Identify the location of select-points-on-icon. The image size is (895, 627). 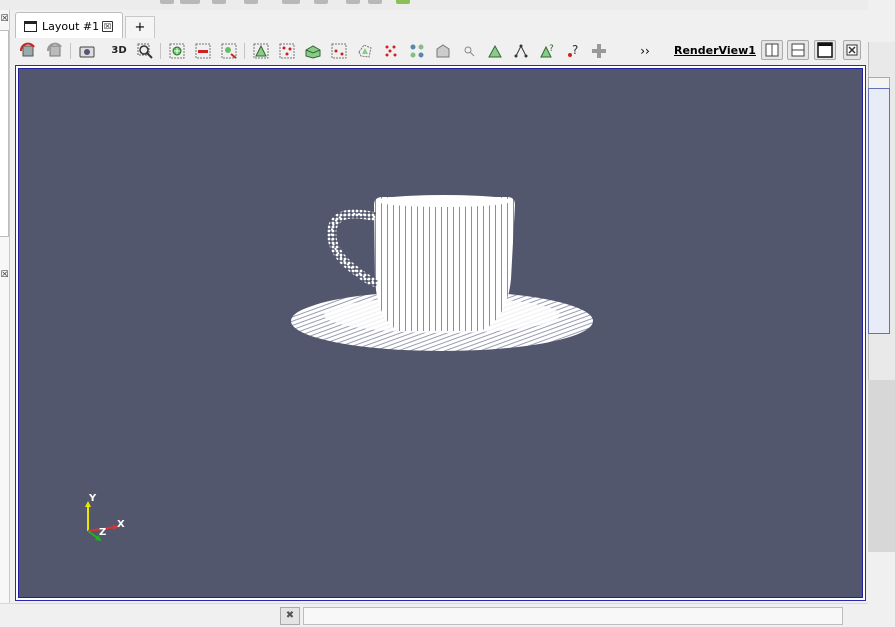
(287, 51).